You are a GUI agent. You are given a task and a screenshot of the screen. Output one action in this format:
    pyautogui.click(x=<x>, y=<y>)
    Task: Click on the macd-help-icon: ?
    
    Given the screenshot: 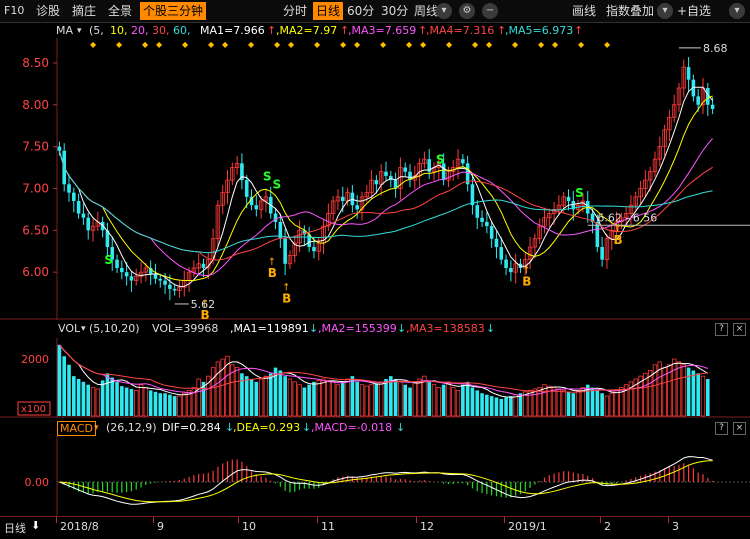 What is the action you would take?
    pyautogui.click(x=721, y=428)
    